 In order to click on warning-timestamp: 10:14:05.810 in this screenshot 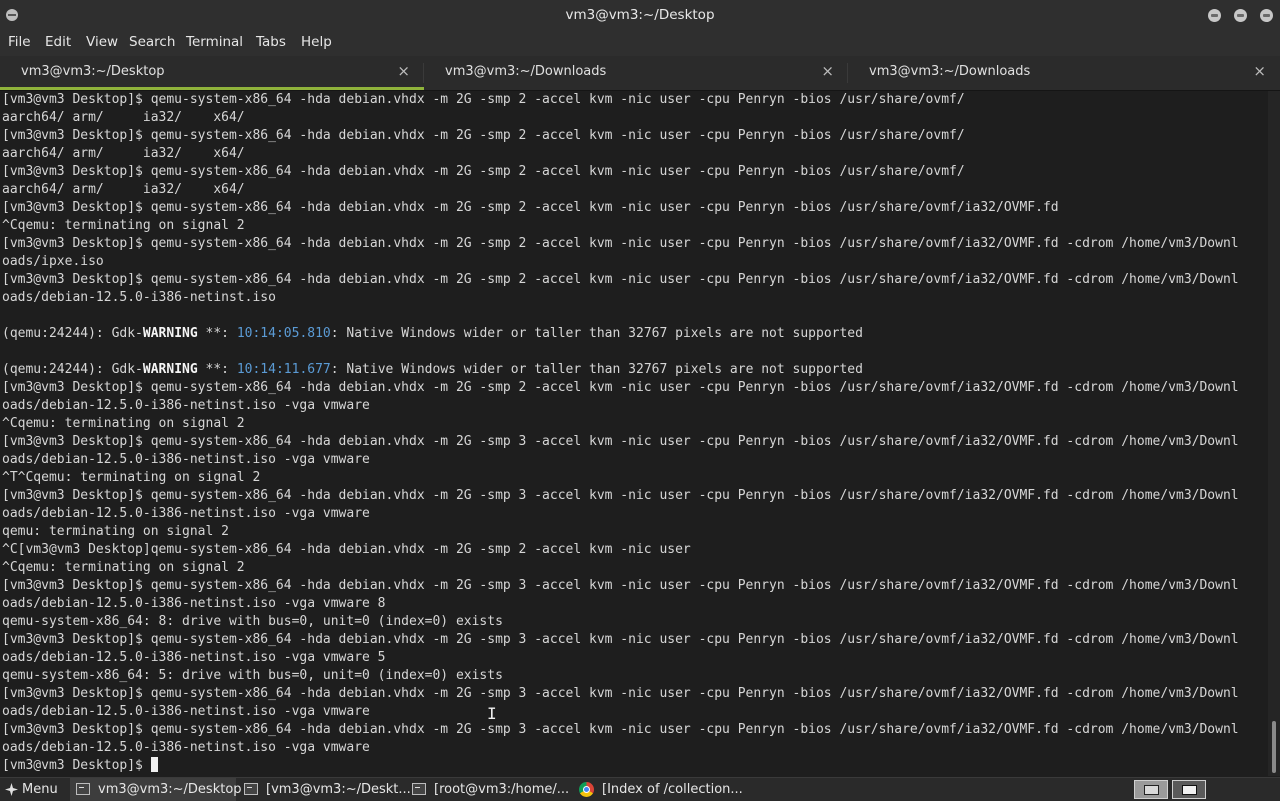, I will do `click(283, 333)`.